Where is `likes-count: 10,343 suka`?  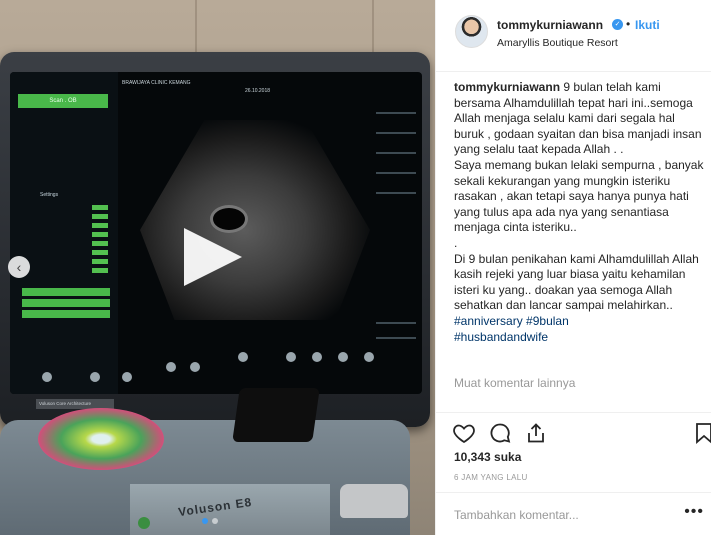
likes-count: 10,343 suka is located at coordinates (487, 457).